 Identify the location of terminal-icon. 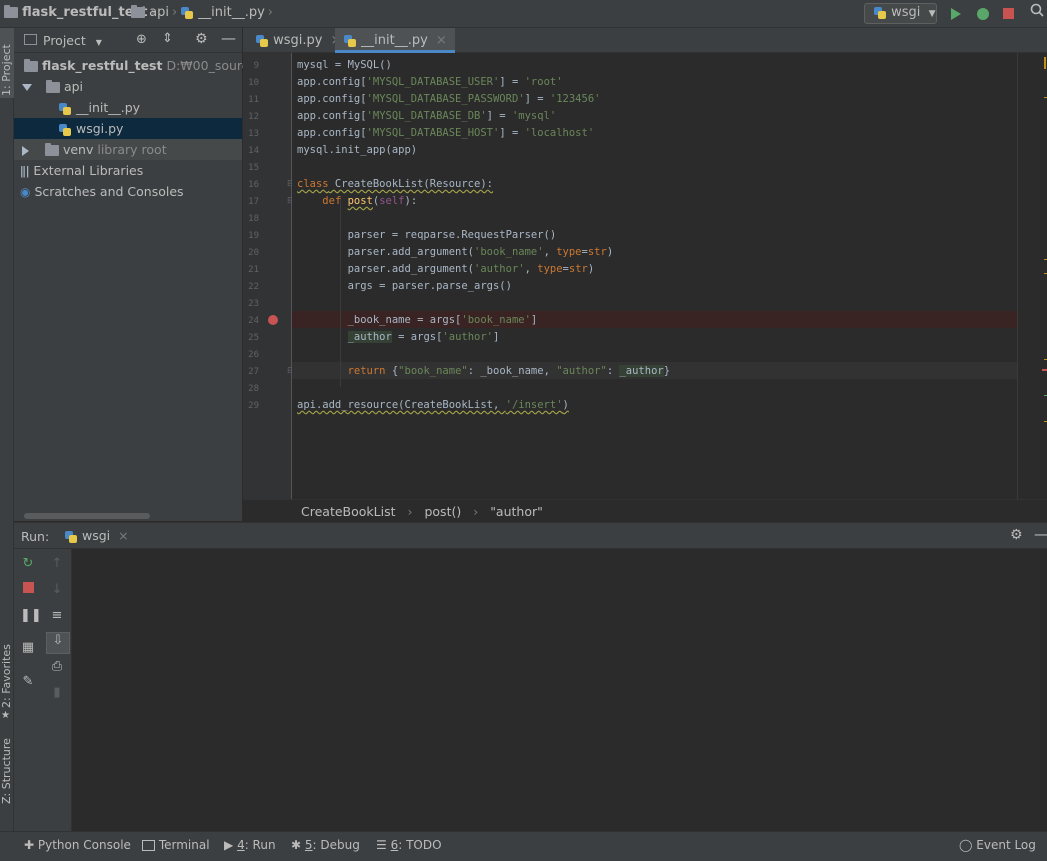
(148, 845).